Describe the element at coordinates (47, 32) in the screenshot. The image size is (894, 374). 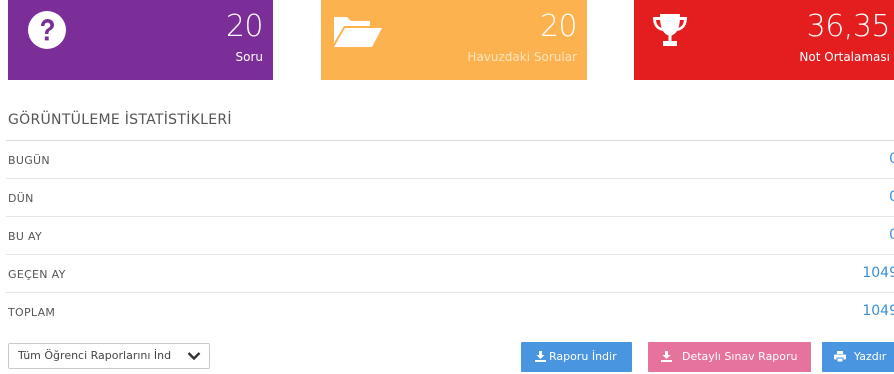
I see `question-circle-icon` at that location.